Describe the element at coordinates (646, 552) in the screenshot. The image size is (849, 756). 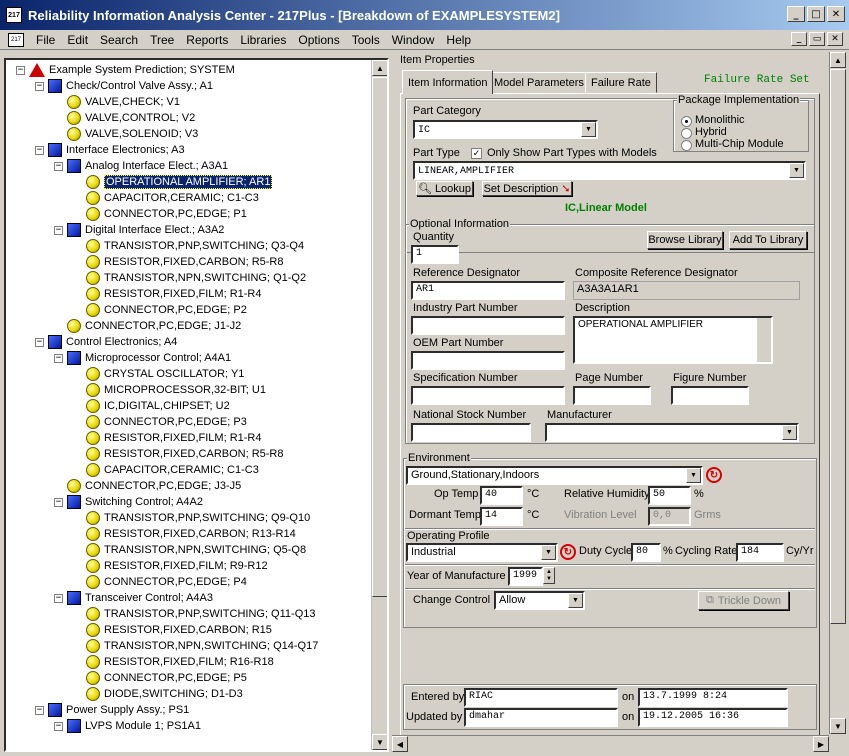
I see `duty-field: 80` at that location.